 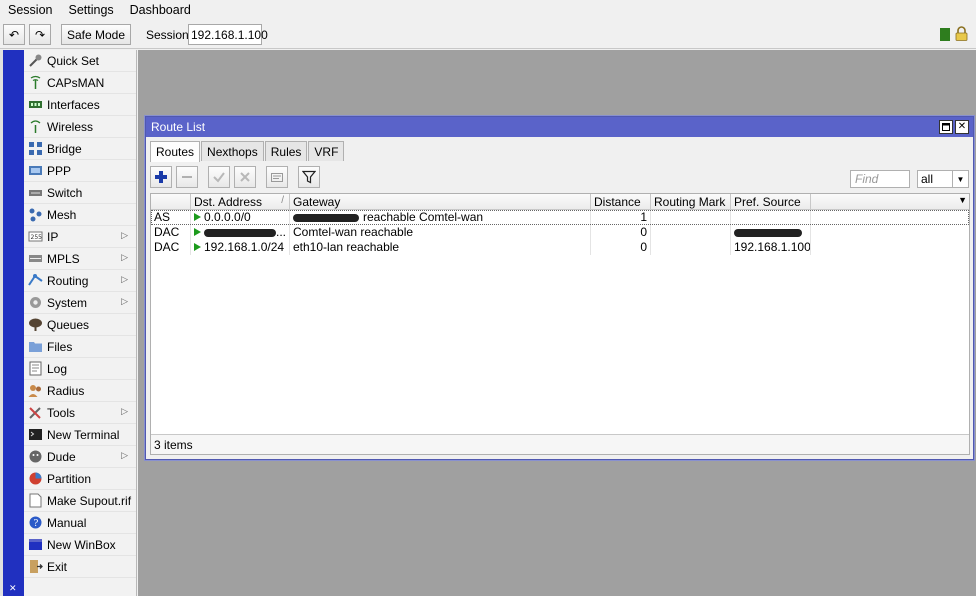 I want to click on sidebar-item-bridge: Bridge, so click(x=80, y=149).